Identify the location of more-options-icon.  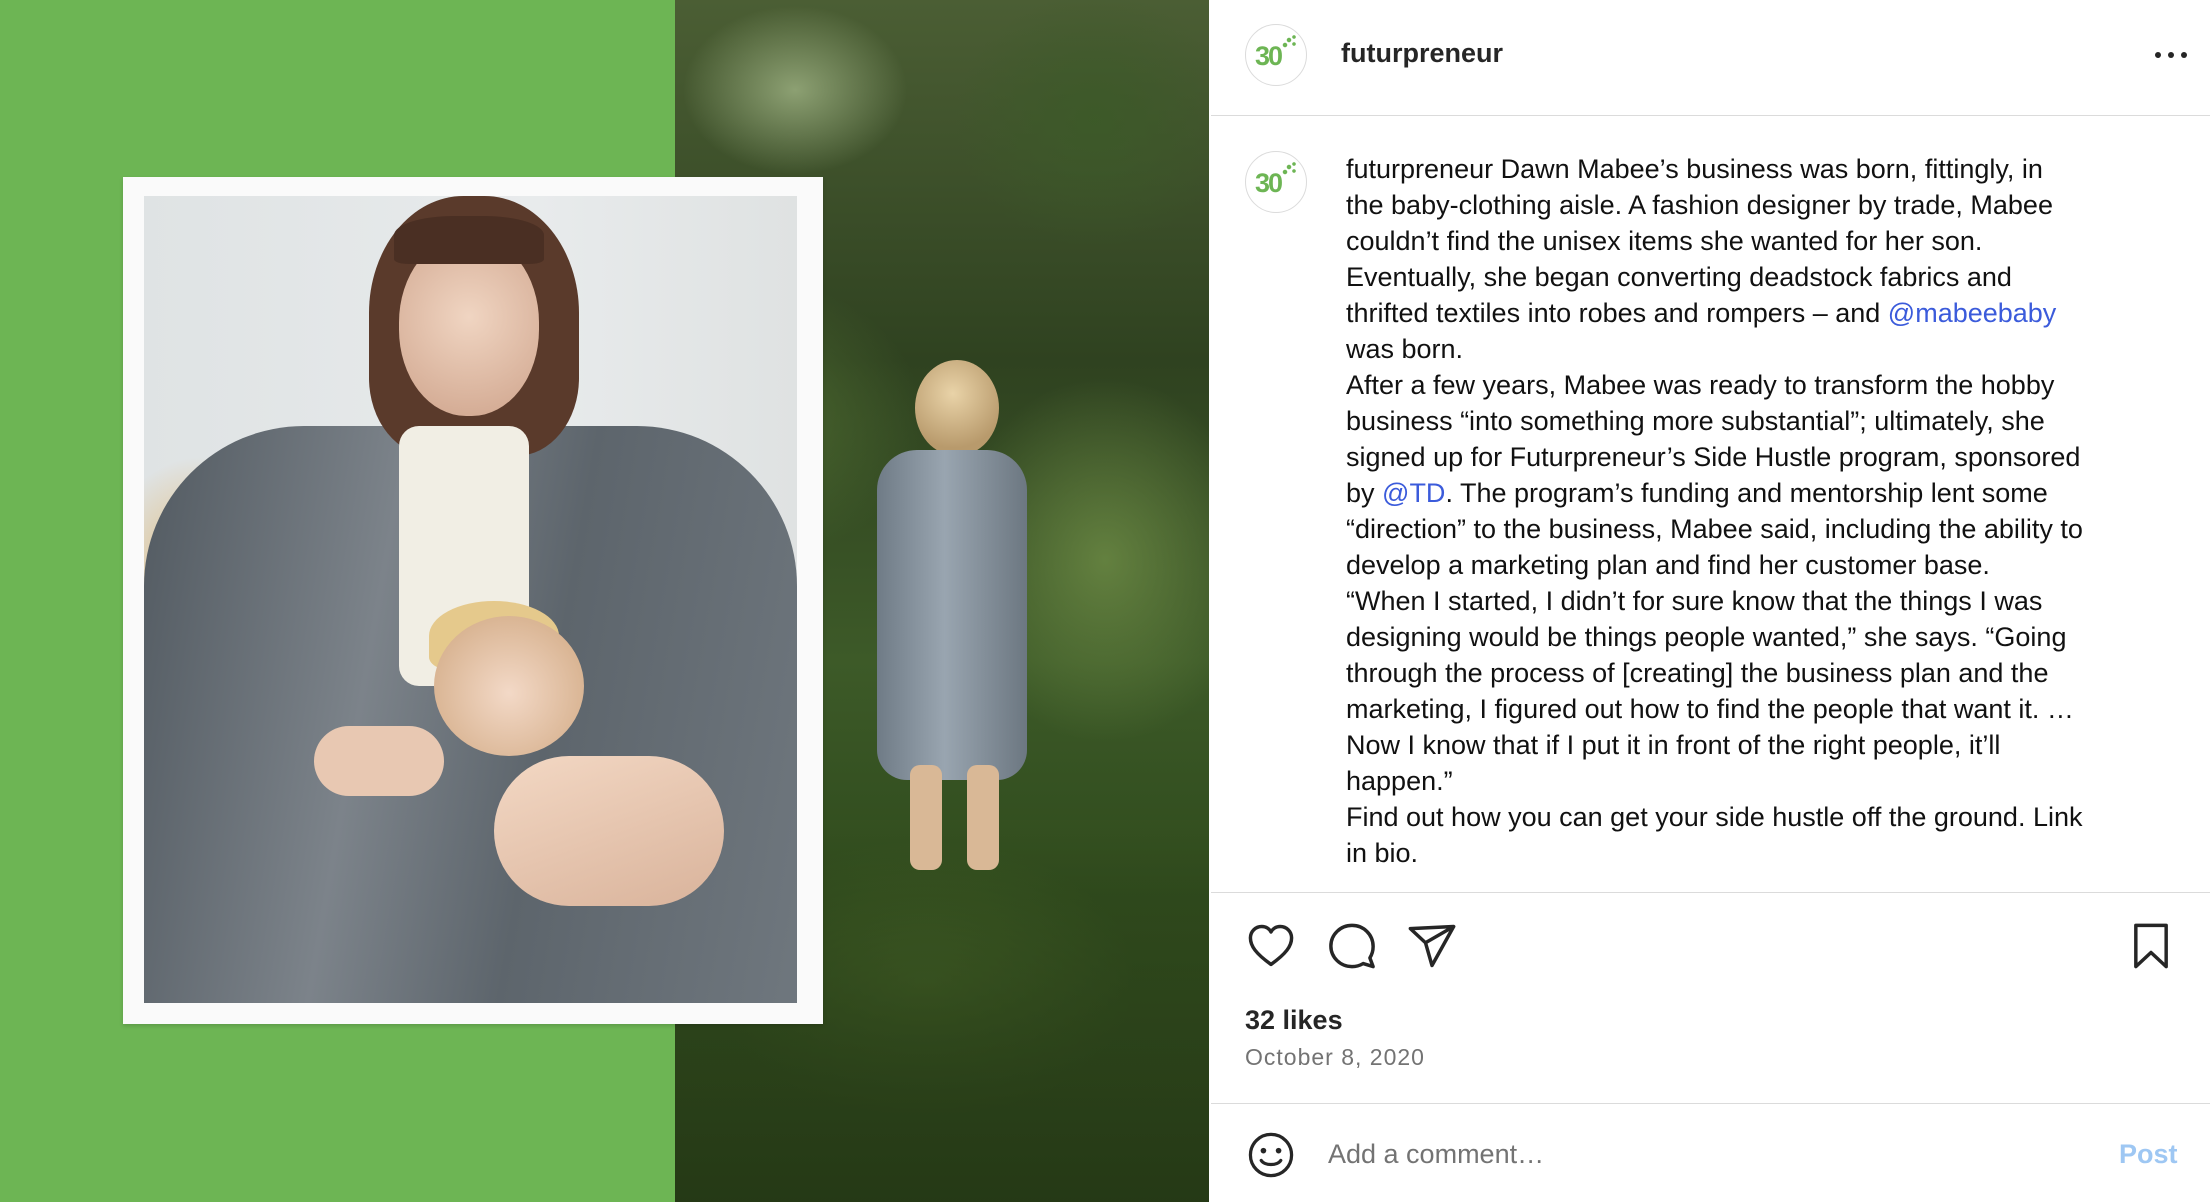
(2171, 55).